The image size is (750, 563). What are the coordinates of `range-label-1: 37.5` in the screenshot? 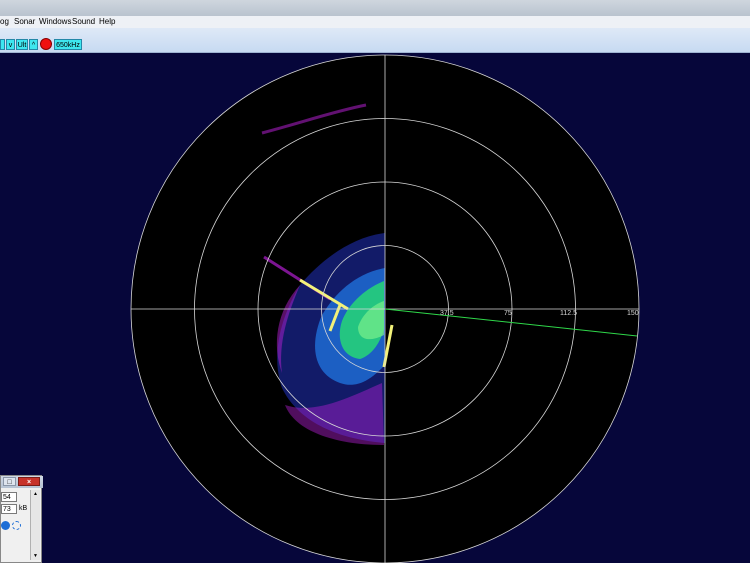 It's located at (447, 313).